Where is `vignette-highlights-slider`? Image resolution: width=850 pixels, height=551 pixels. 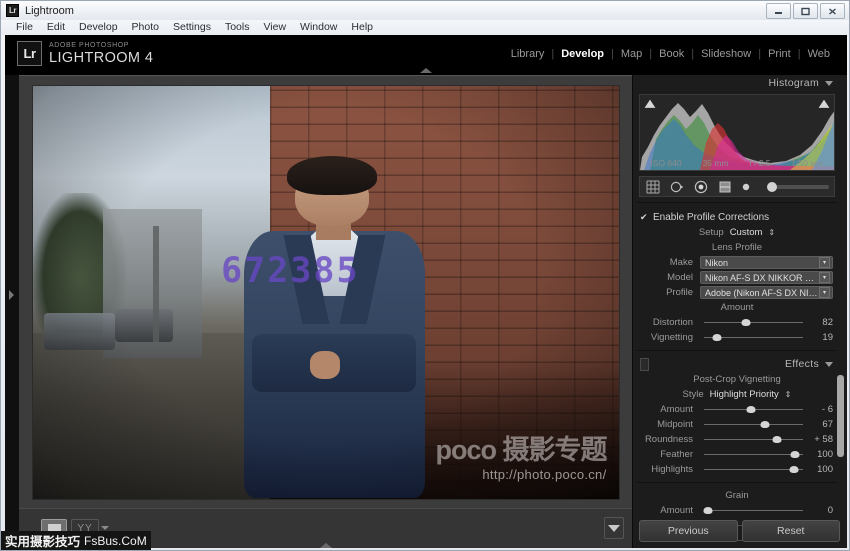 vignette-highlights-slider is located at coordinates (753, 469).